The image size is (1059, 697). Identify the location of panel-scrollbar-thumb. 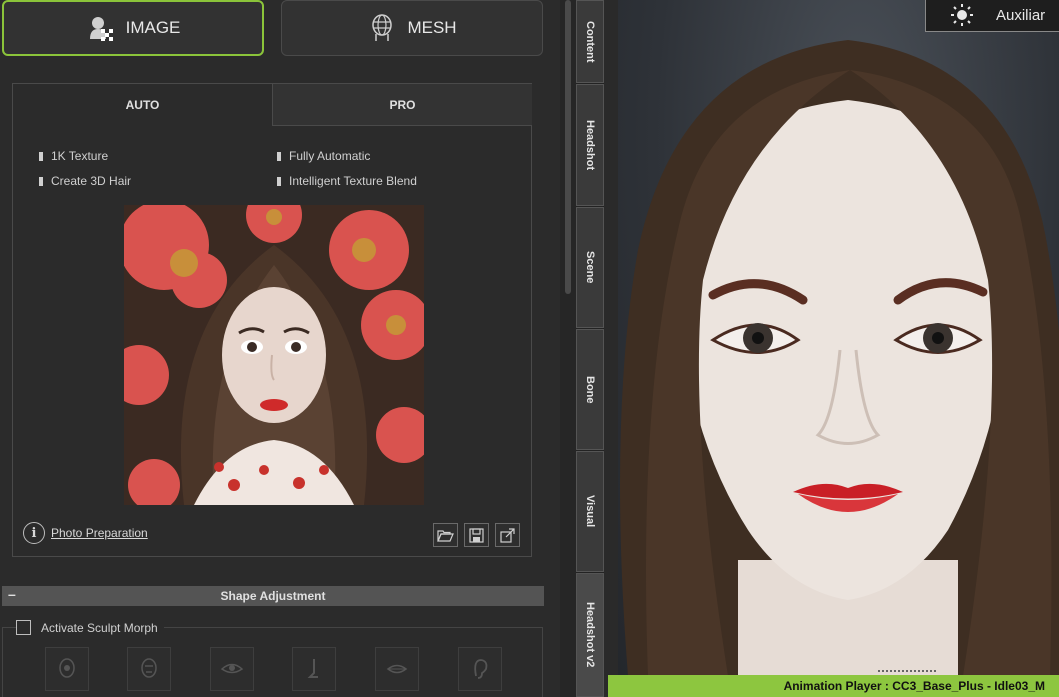
(568, 147).